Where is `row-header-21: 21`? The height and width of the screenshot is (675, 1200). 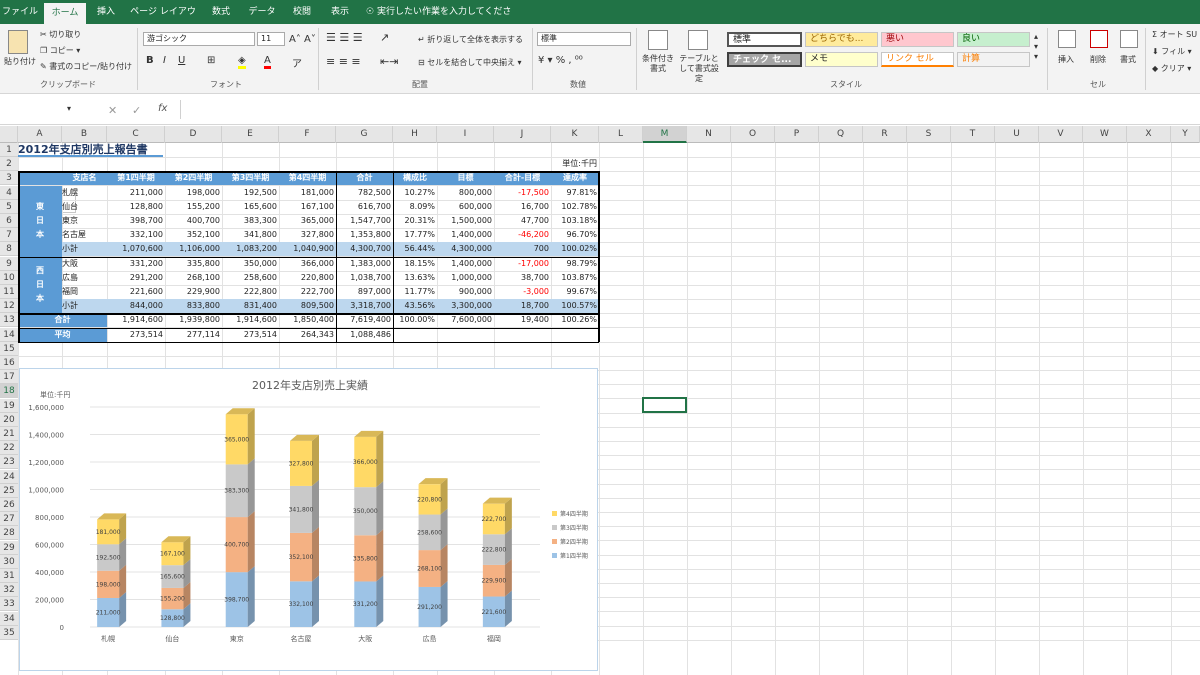
row-header-21: 21 is located at coordinates (9, 434).